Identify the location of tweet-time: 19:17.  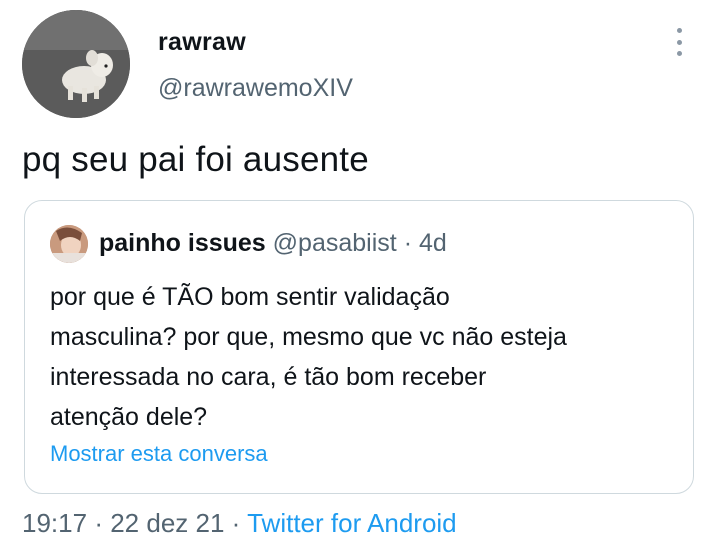
(54, 523).